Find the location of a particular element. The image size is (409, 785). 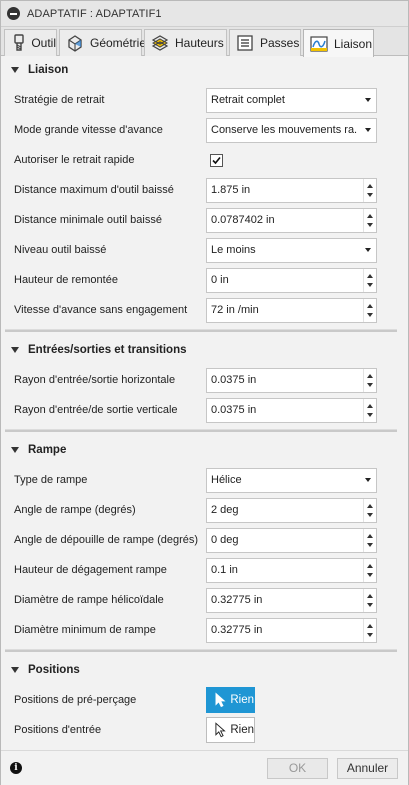

input-value: 72 in /min is located at coordinates (235, 310).